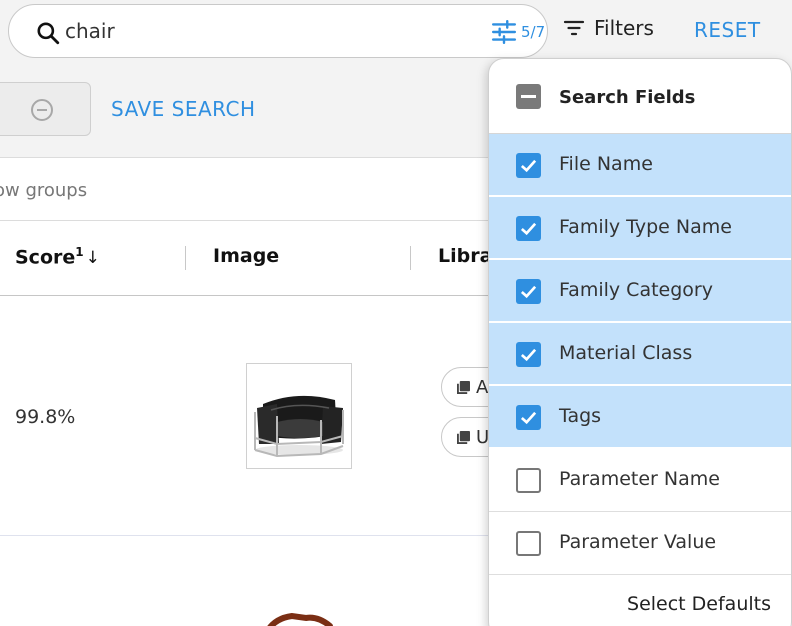 The height and width of the screenshot is (626, 792). What do you see at coordinates (533, 32) in the screenshot?
I see `search-field-count: 5/7` at bounding box center [533, 32].